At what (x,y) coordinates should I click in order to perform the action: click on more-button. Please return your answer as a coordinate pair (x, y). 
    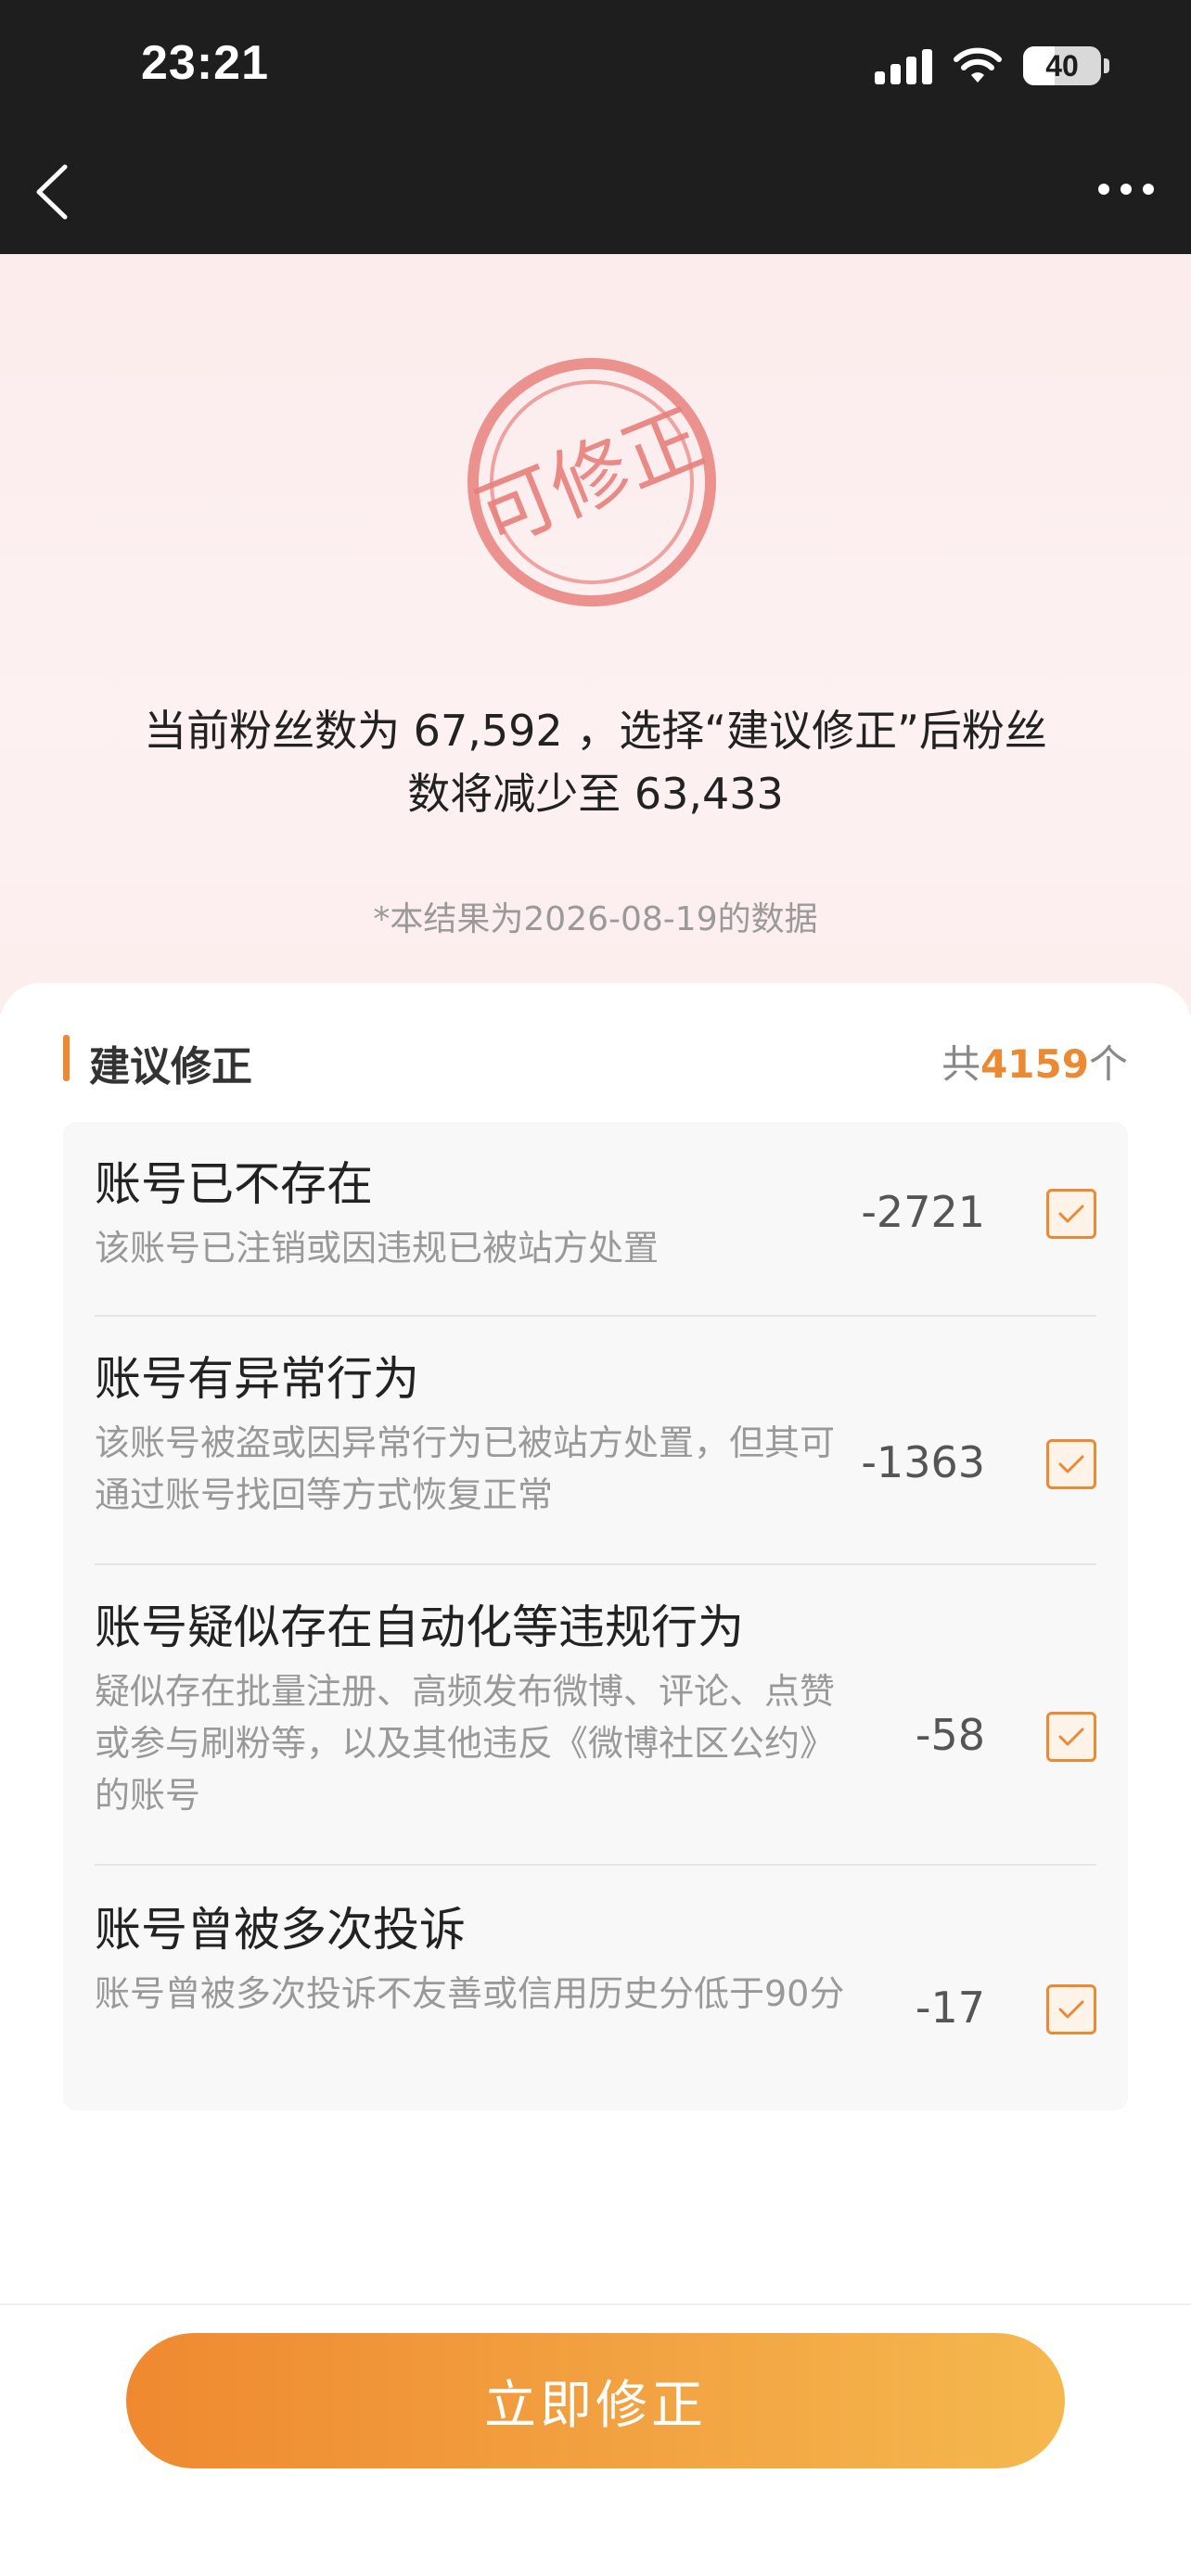
    Looking at the image, I should click on (1126, 190).